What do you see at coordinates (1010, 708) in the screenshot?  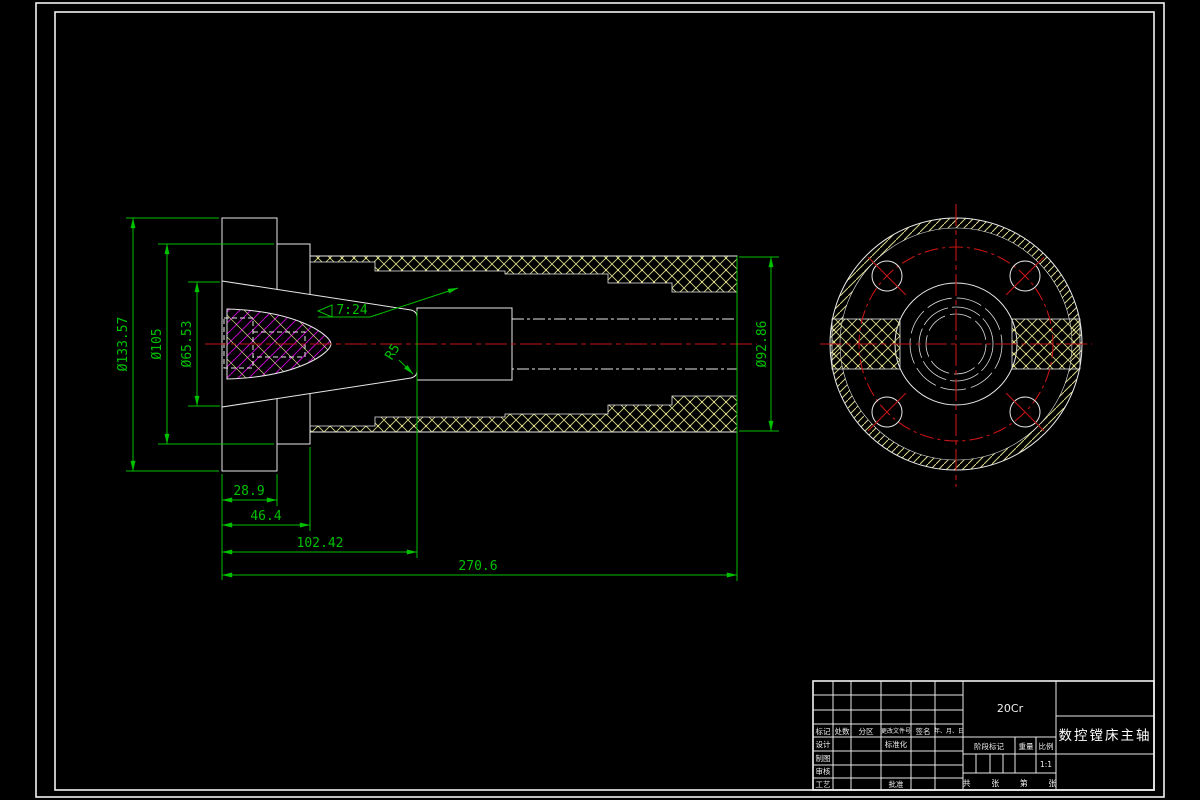 I see `tb-material: 20Cr` at bounding box center [1010, 708].